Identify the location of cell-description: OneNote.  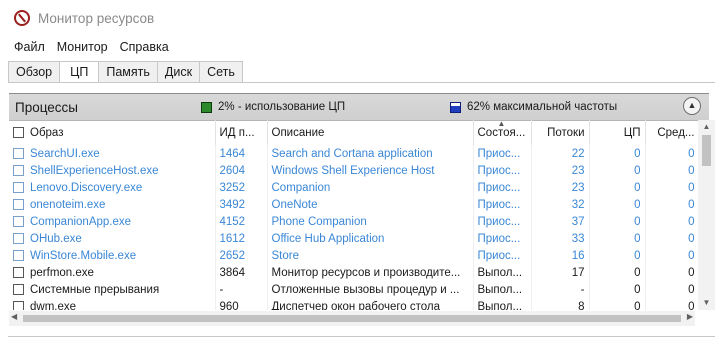
(370, 204).